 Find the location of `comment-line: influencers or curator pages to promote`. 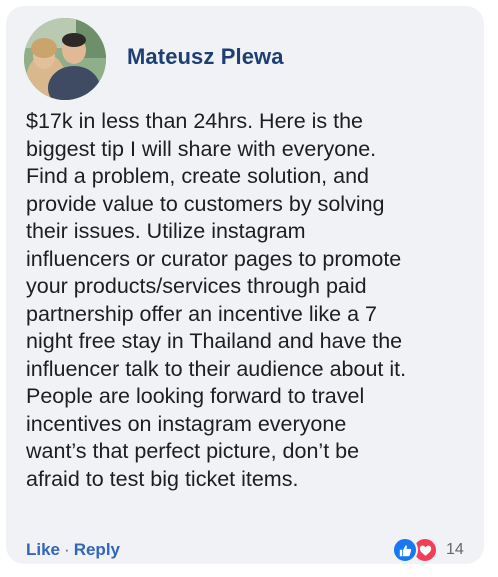

comment-line: influencers or curator pages to promote is located at coordinates (214, 258).